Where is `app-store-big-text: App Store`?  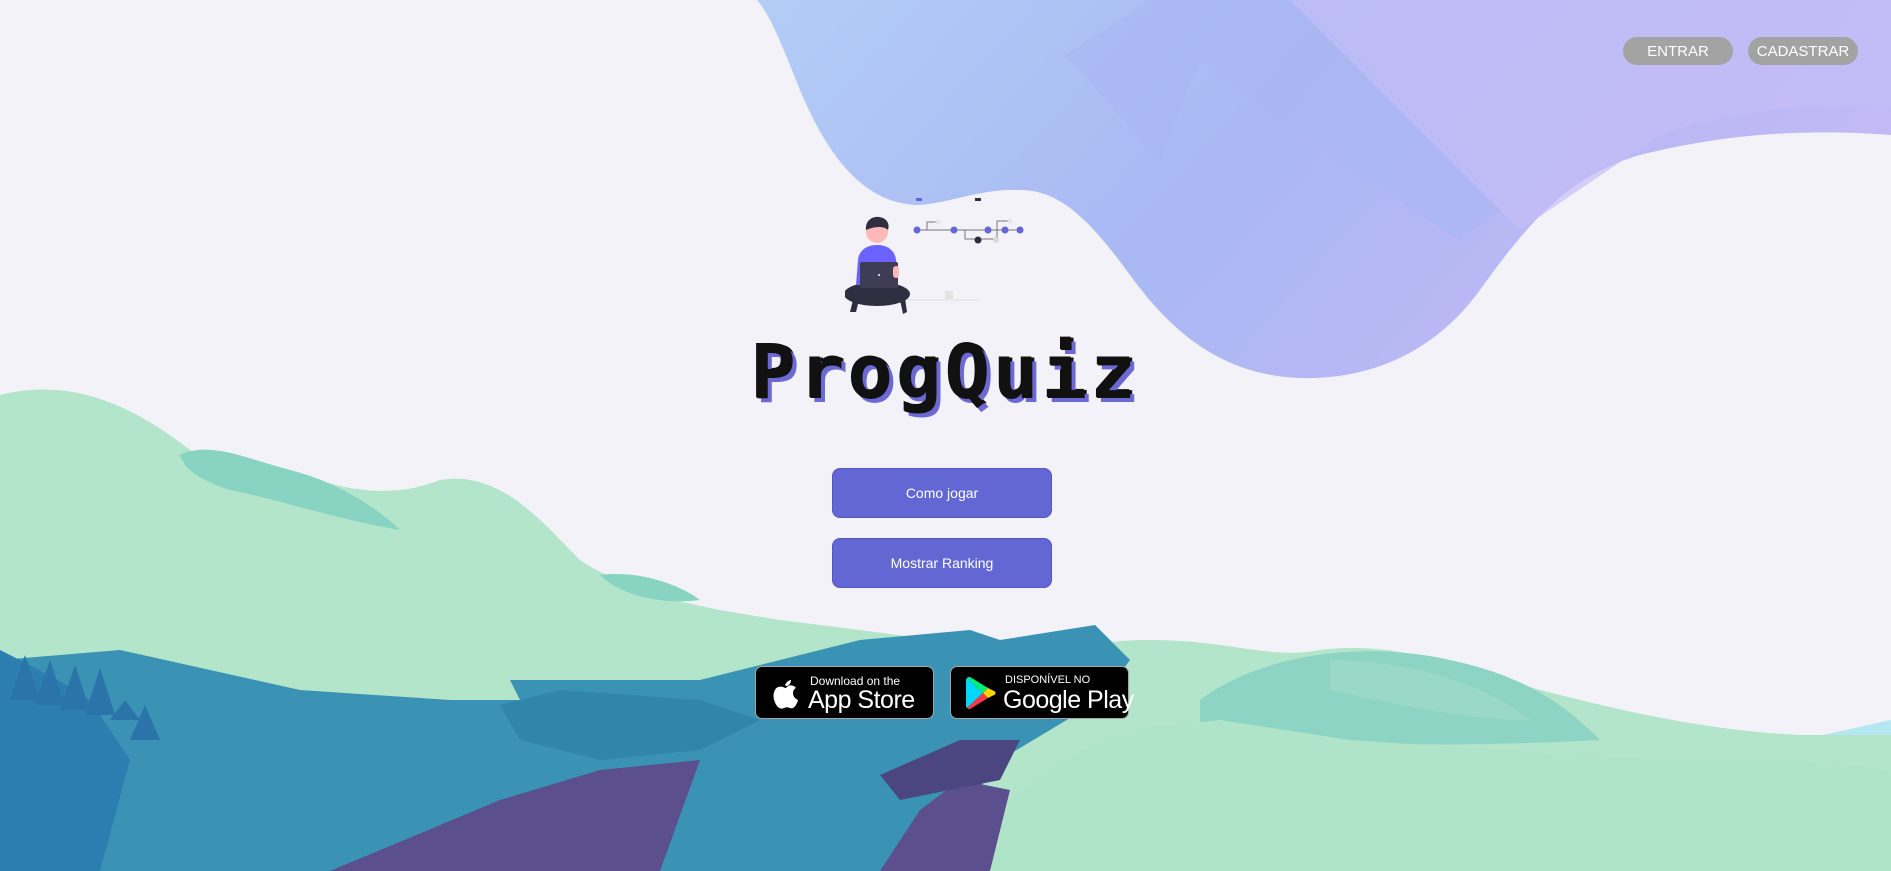 app-store-big-text: App Store is located at coordinates (861, 700).